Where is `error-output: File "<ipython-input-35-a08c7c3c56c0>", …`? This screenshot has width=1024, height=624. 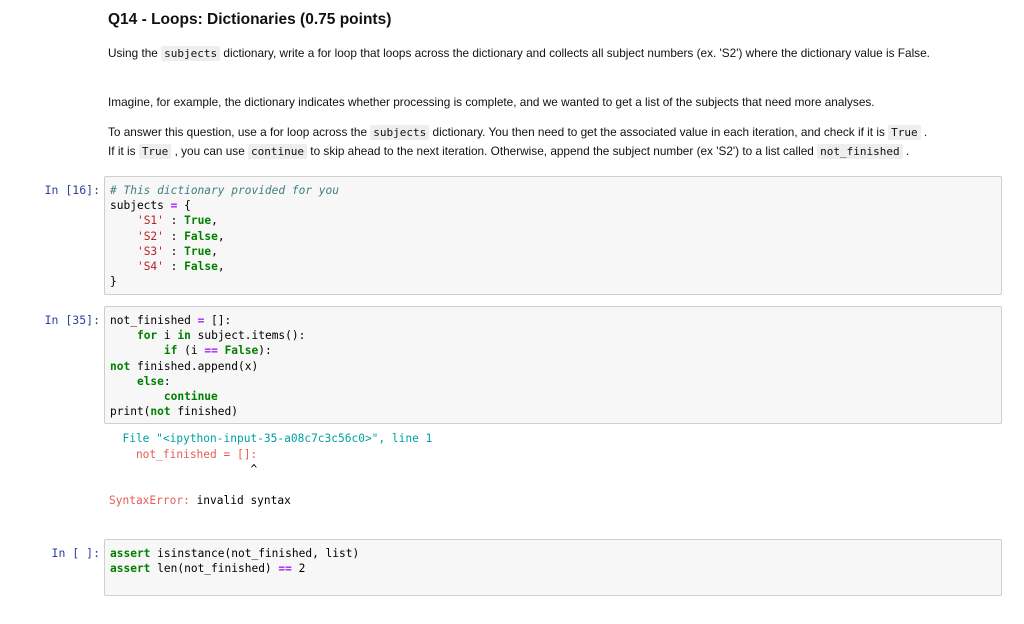 error-output: File "<ipython-input-35-a08c7c3c56c0>", … is located at coordinates (270, 470).